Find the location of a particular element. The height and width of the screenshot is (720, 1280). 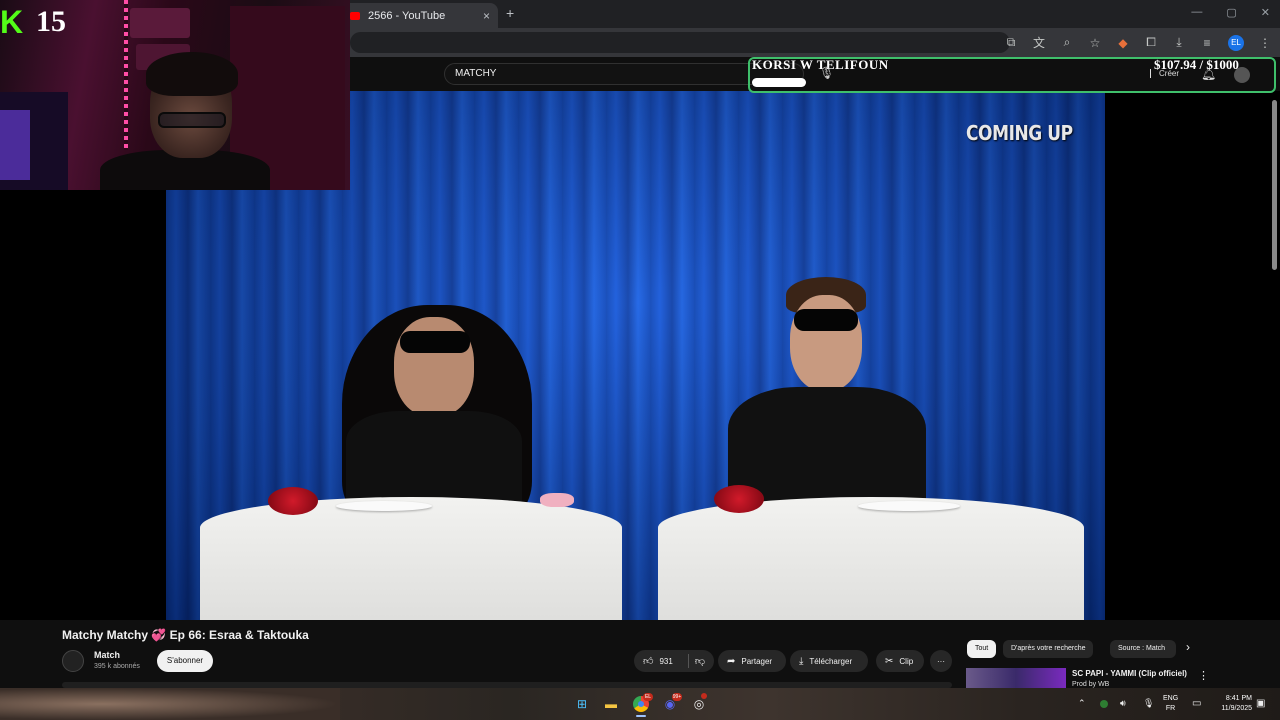

tray-overflow-chevron-icon: ⌃ is located at coordinates (1082, 703).